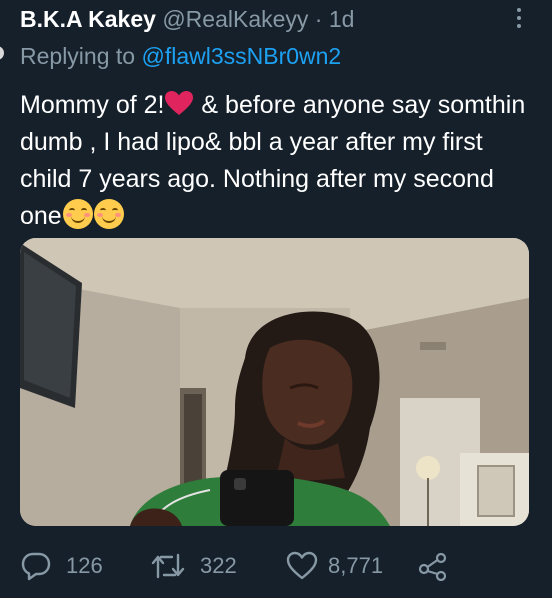 The image size is (552, 598). I want to click on retweet-button: 322, so click(218, 566).